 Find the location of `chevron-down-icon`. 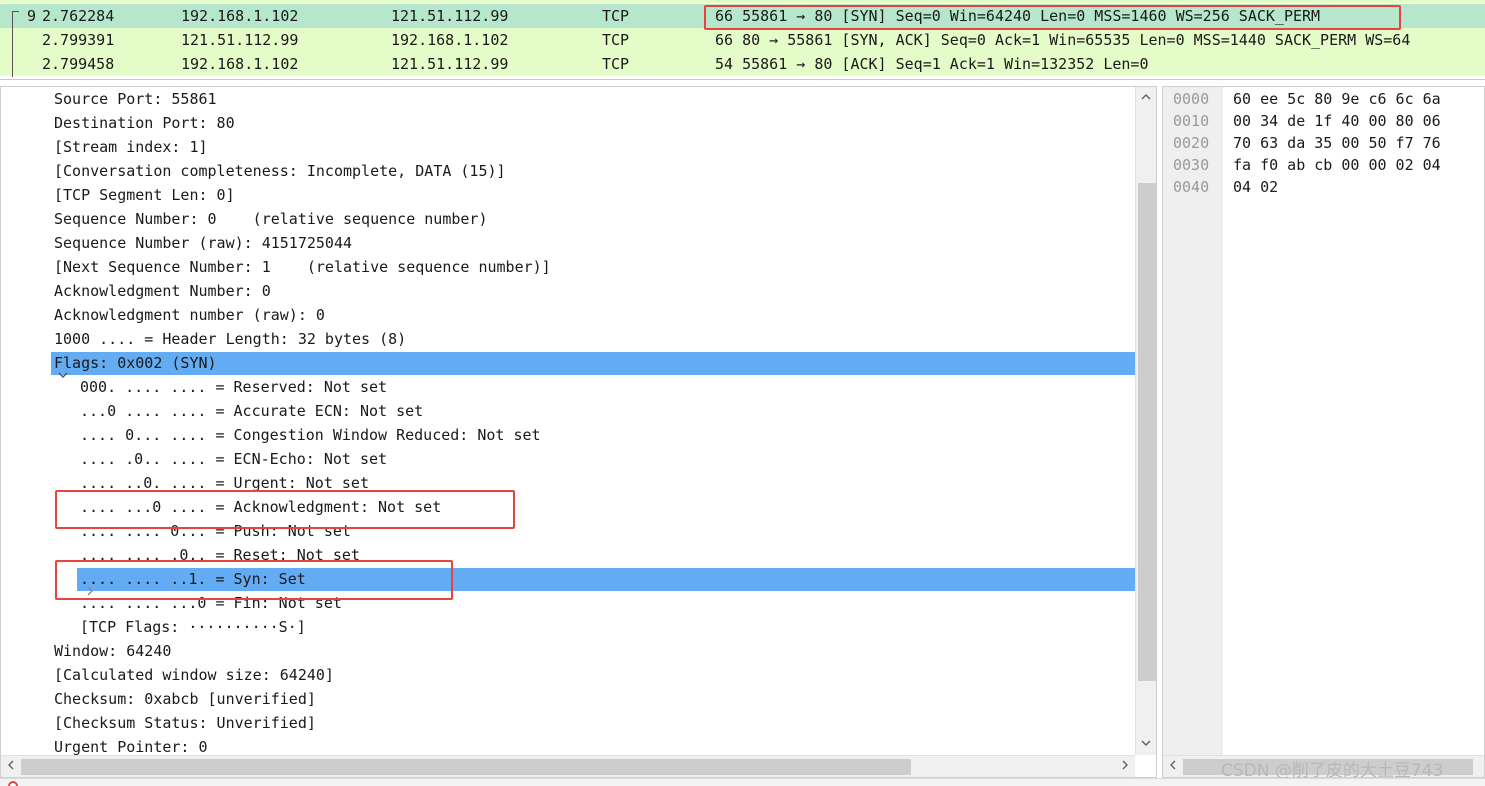

chevron-down-icon is located at coordinates (50, 367).